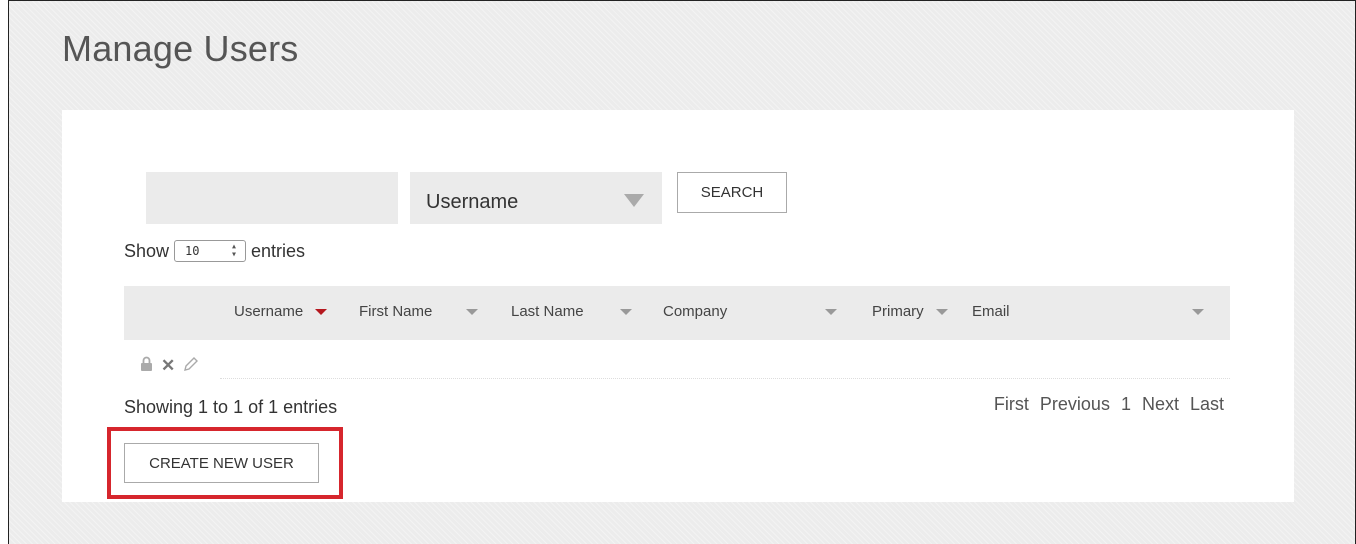  I want to click on column-label: Email, so click(991, 311).